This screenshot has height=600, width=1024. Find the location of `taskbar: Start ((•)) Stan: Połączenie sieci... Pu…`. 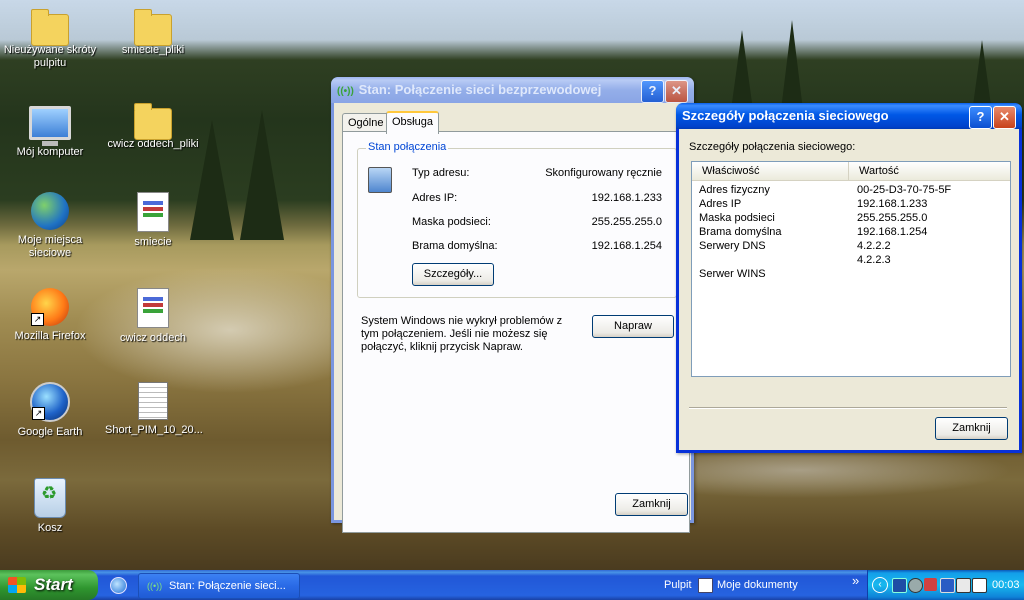

taskbar: Start ((•)) Stan: Połączenie sieci... Pu… is located at coordinates (512, 585).